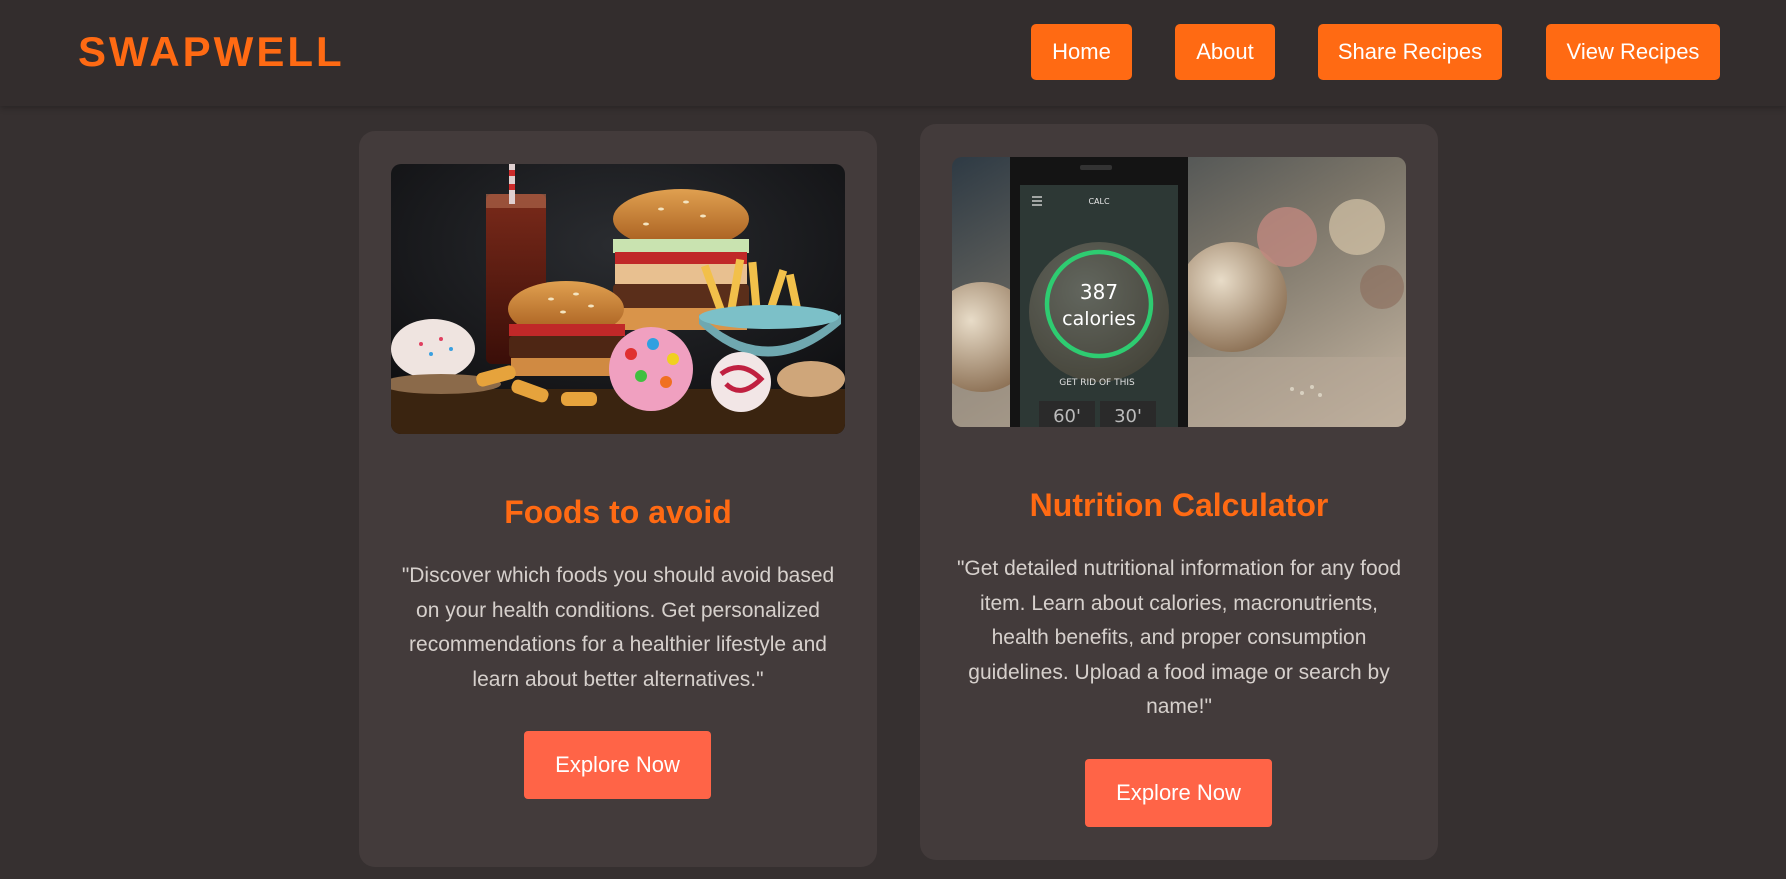  Describe the element at coordinates (1633, 52) in the screenshot. I see `nav-view-recipes-button: View Recipes` at that location.